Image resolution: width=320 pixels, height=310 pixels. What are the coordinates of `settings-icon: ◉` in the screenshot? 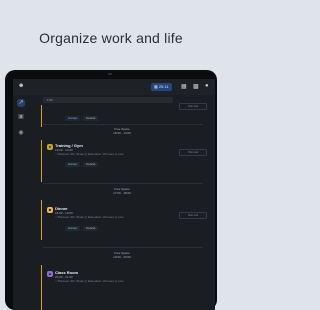 It's located at (21, 133).